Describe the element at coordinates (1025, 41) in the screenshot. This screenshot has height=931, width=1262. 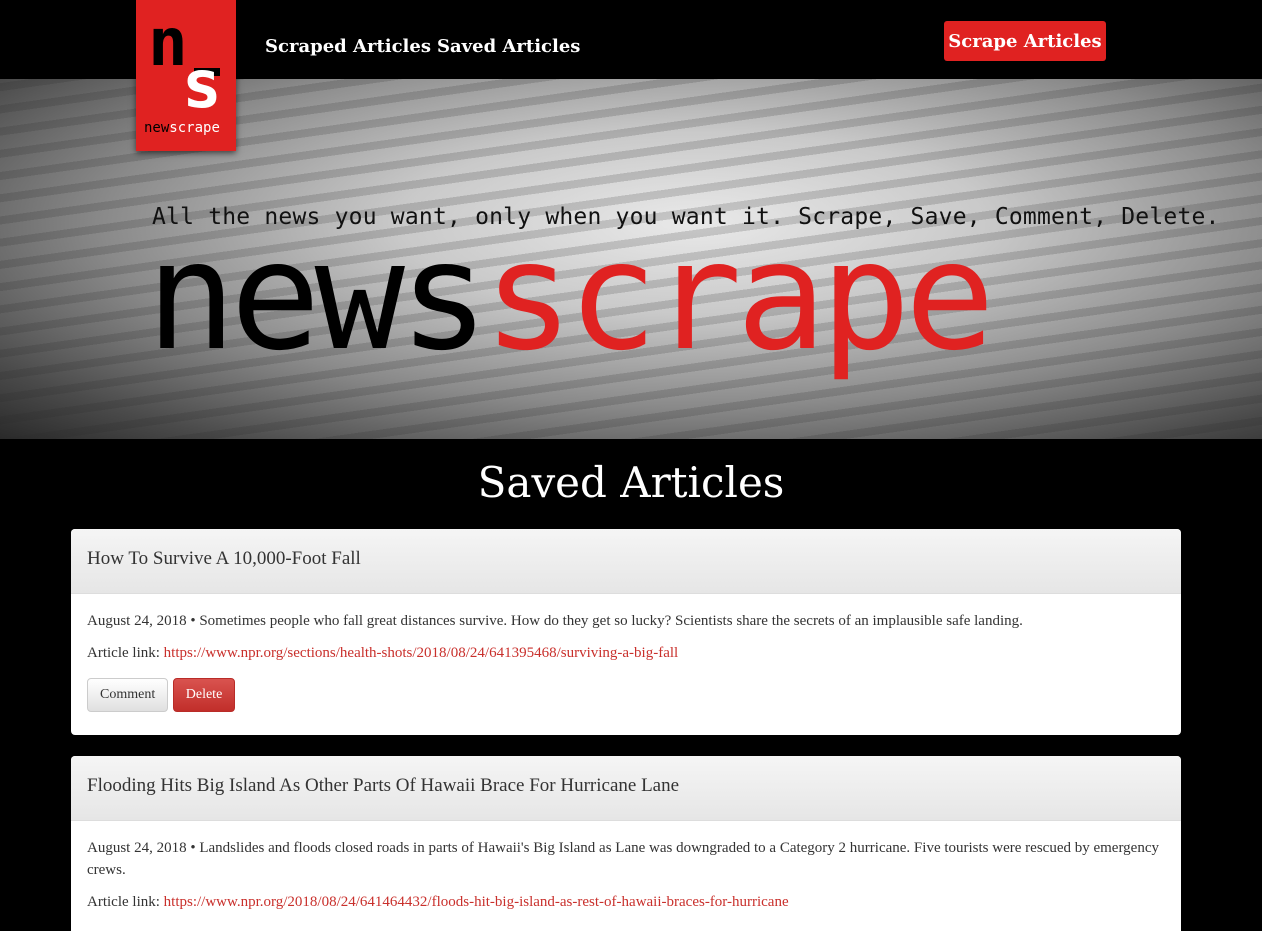
I see `scrape-articles-button: Scrape Articles` at that location.